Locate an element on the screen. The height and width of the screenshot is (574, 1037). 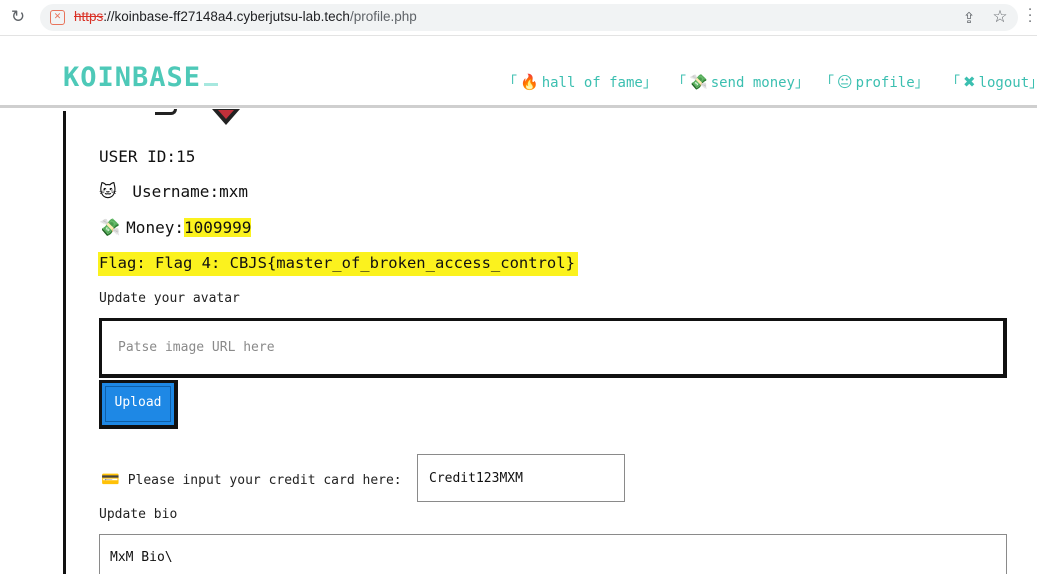
nav-label: hall of fame is located at coordinates (592, 83).